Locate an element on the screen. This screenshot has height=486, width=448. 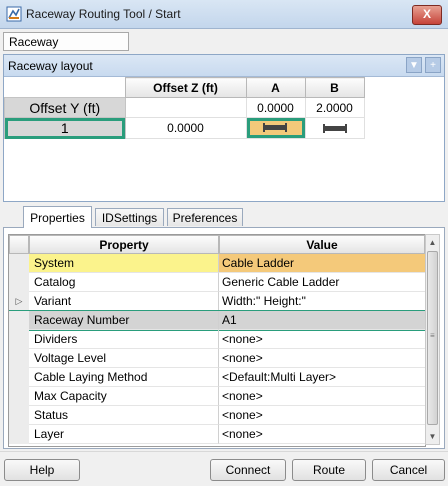
property-name: Catalog is located at coordinates (124, 282).